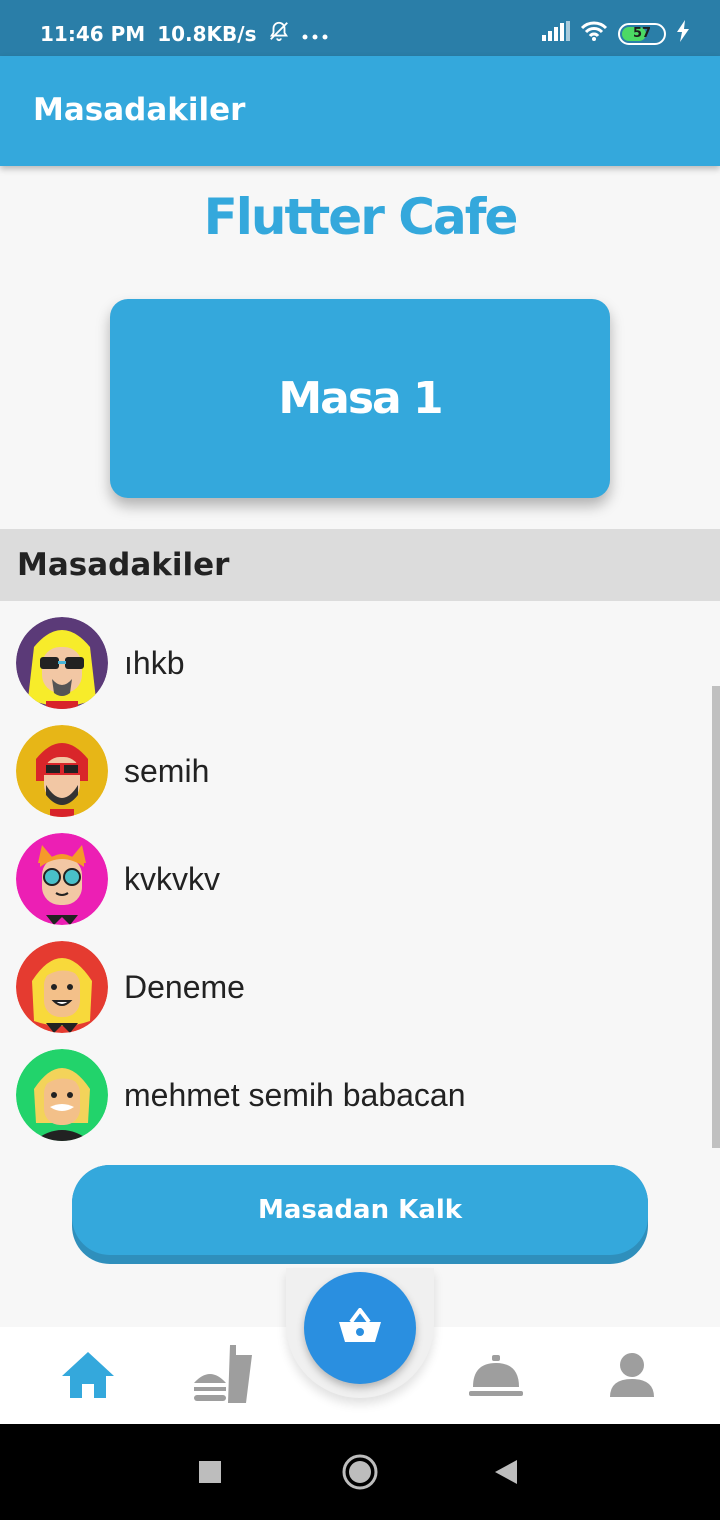 The image size is (720, 1520). I want to click on circle-icon, so click(360, 1474).